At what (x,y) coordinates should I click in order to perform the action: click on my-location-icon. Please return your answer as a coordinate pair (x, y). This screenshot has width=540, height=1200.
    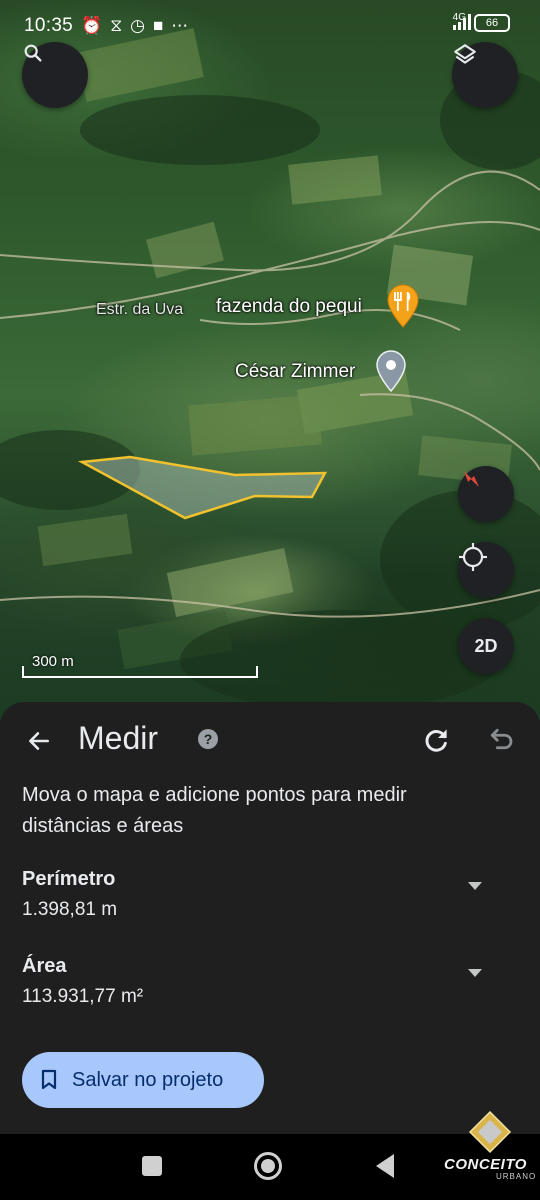
    Looking at the image, I should click on (473, 557).